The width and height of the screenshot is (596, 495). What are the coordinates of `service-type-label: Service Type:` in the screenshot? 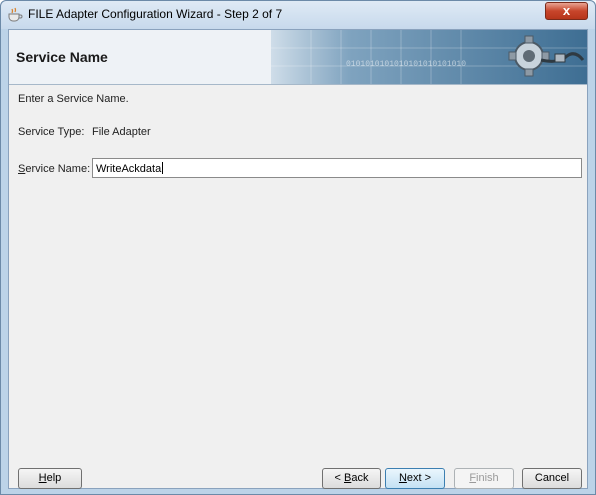 It's located at (51, 132).